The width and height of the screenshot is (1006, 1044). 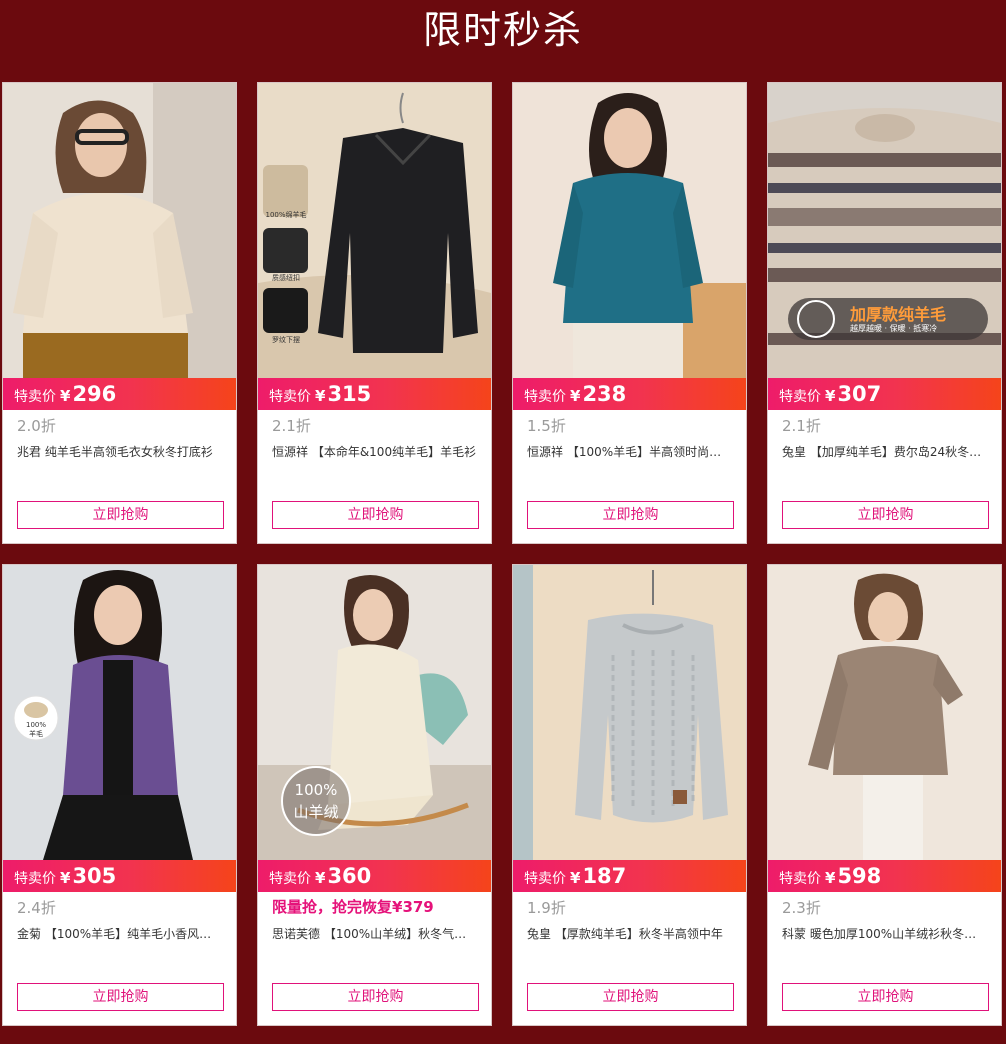 I want to click on discount-text: 1.5折, so click(x=546, y=426).